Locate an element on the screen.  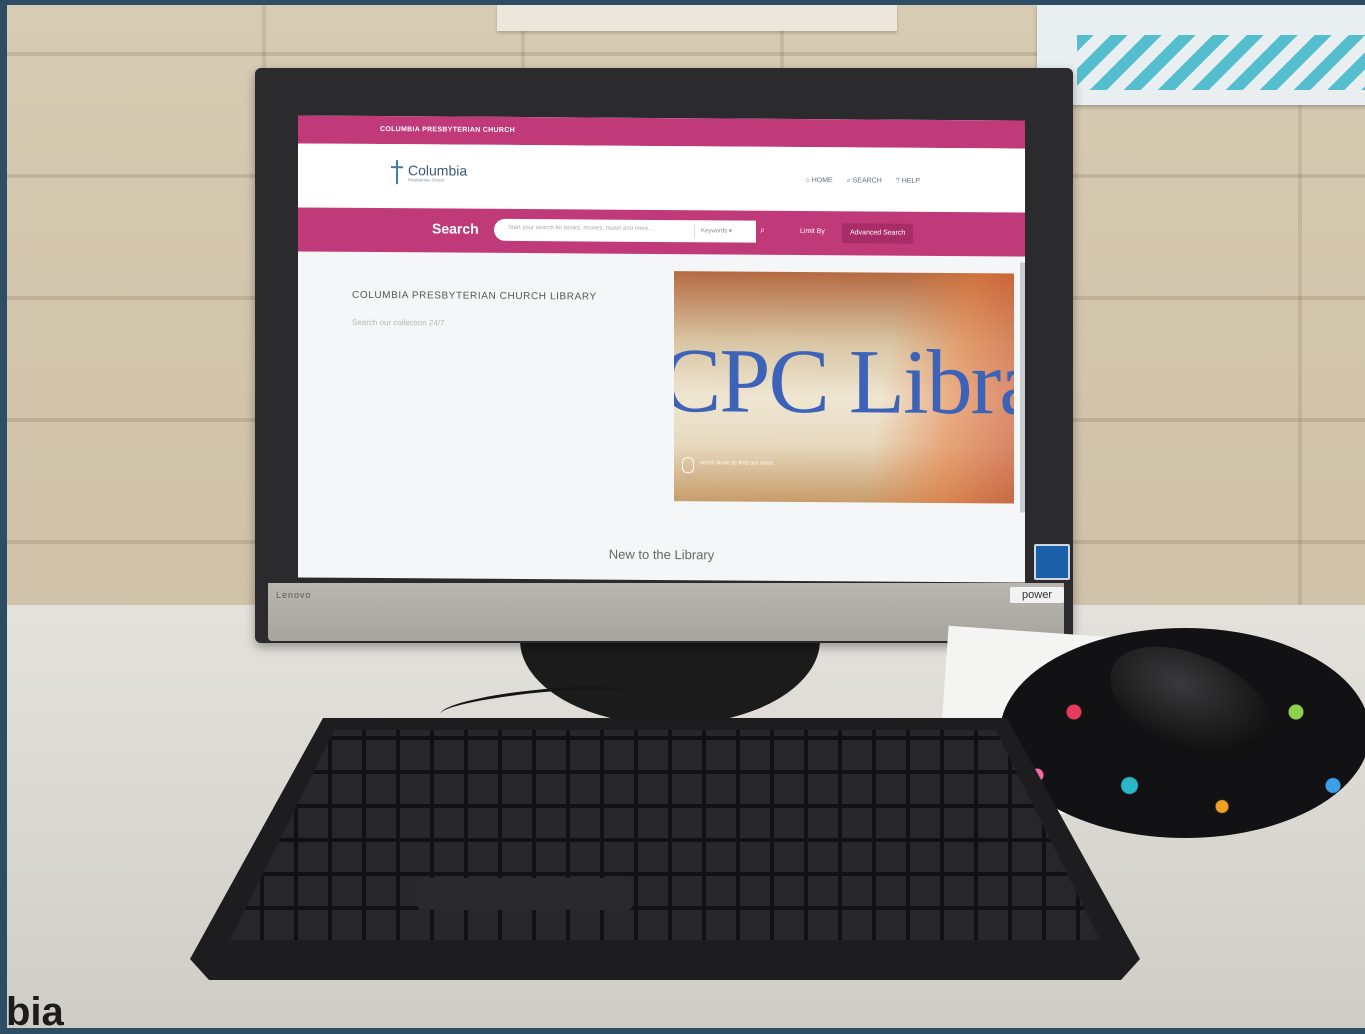
new-to-library-heading: New to the Library is located at coordinates (661, 554).